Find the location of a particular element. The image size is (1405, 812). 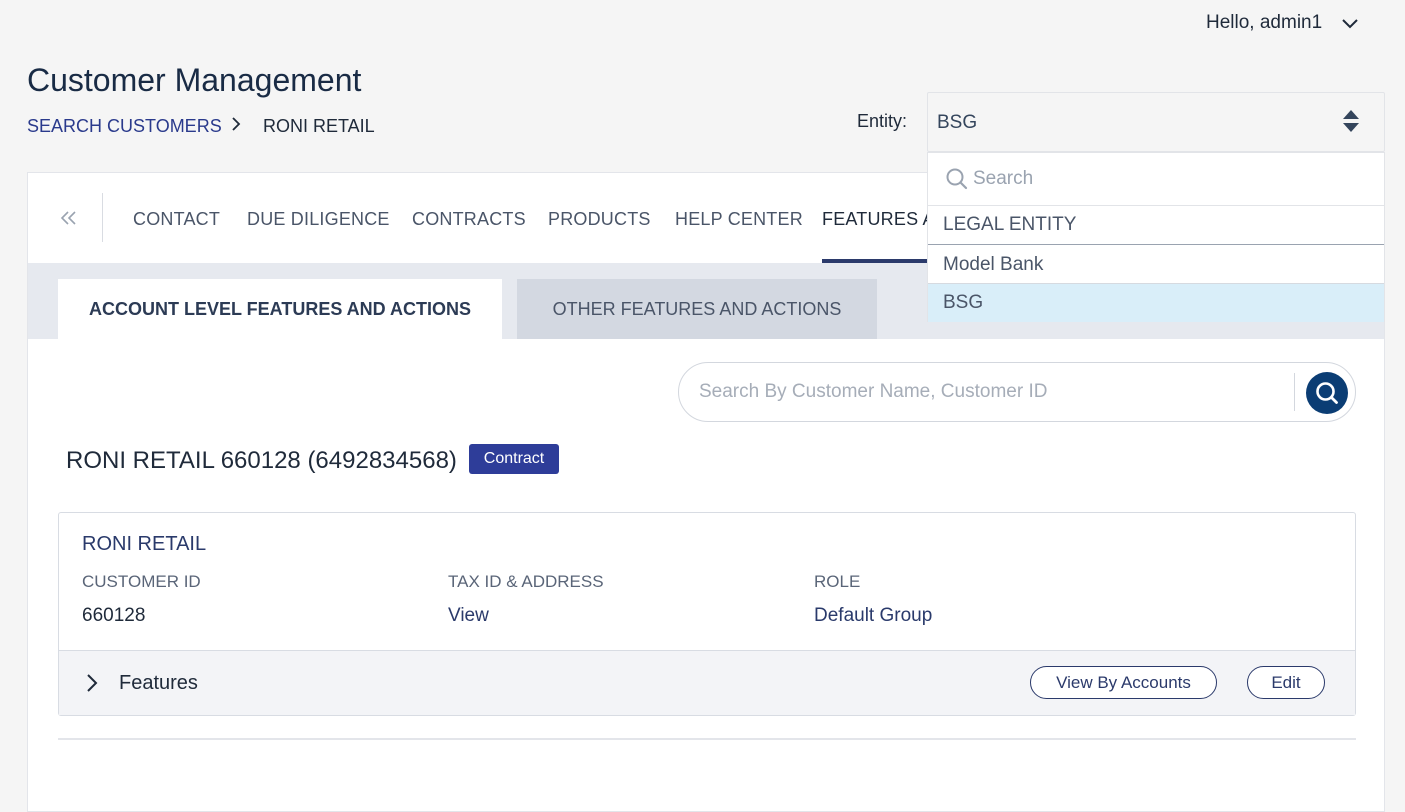

customer-name: RONI RETAIL is located at coordinates (144, 544).